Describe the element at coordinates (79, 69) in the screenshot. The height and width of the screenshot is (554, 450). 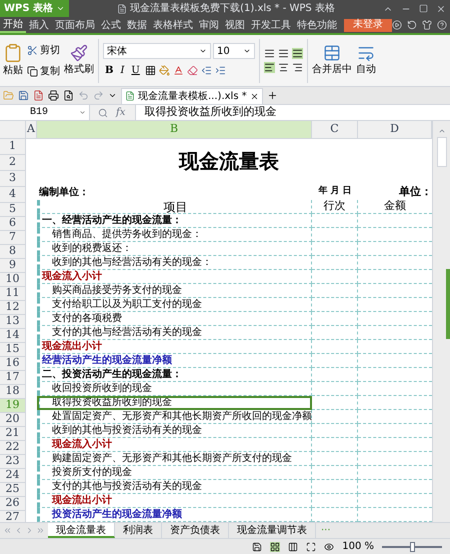
I see `format-painter-button: 格式刷` at that location.